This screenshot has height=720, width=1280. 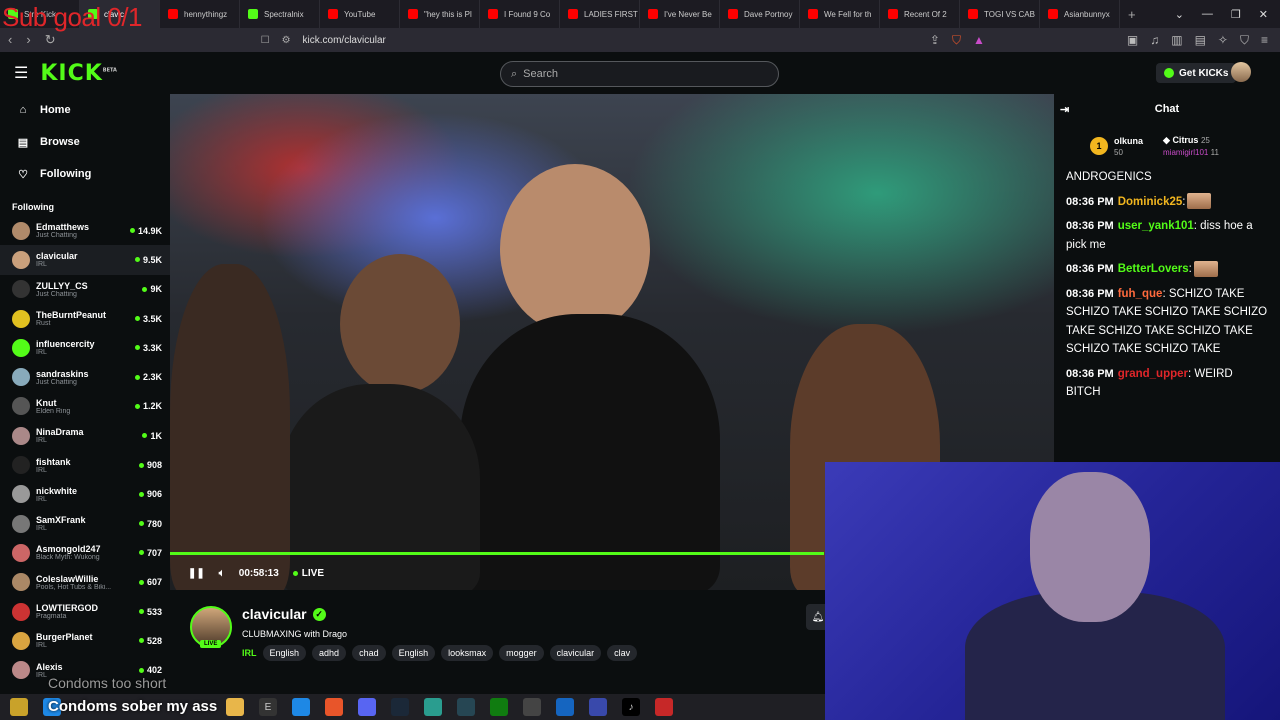 What do you see at coordinates (521, 653) in the screenshot?
I see `stream-tag: mogger` at bounding box center [521, 653].